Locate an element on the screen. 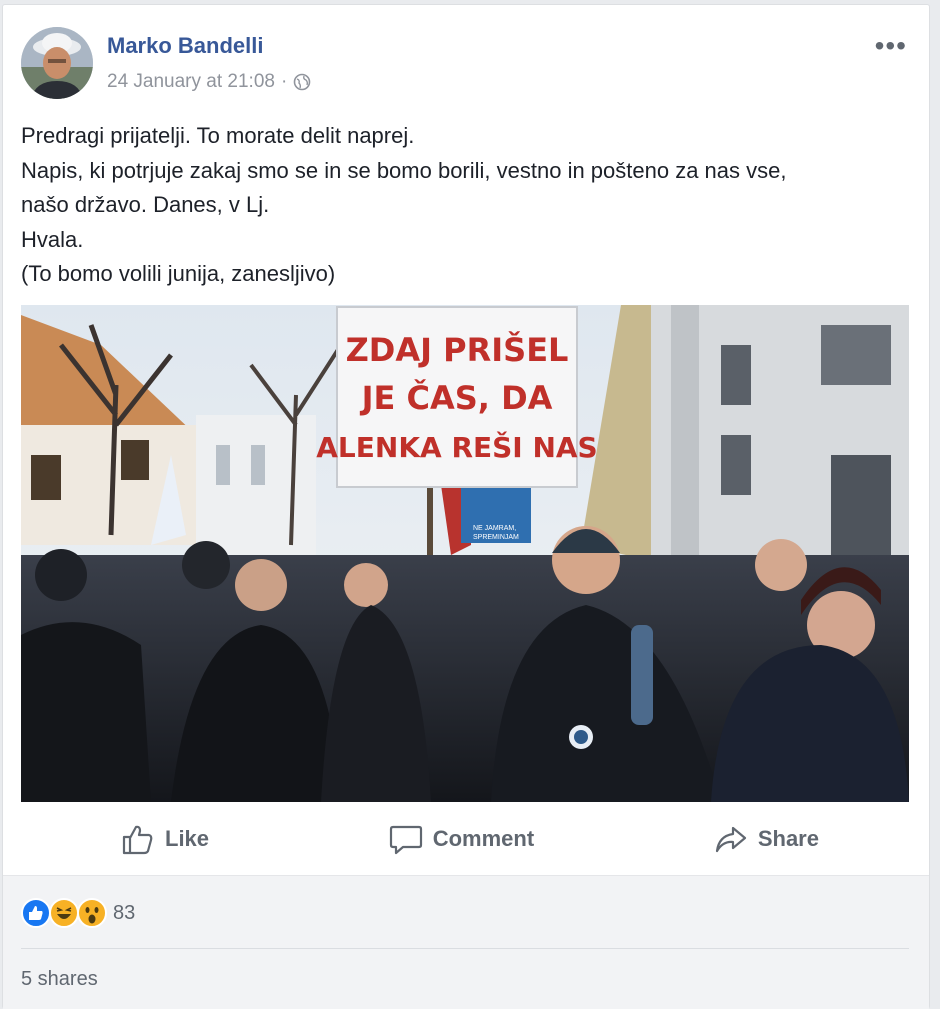 Image resolution: width=940 pixels, height=1009 pixels. post-timestamp: 24 January at 21:08 is located at coordinates (191, 82).